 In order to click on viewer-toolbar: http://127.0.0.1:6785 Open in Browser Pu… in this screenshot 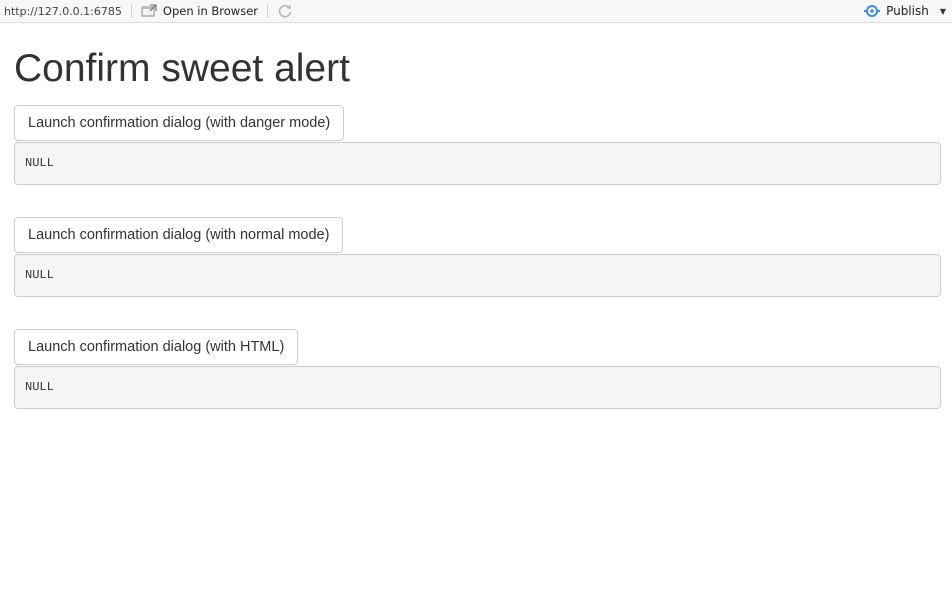, I will do `click(476, 11)`.